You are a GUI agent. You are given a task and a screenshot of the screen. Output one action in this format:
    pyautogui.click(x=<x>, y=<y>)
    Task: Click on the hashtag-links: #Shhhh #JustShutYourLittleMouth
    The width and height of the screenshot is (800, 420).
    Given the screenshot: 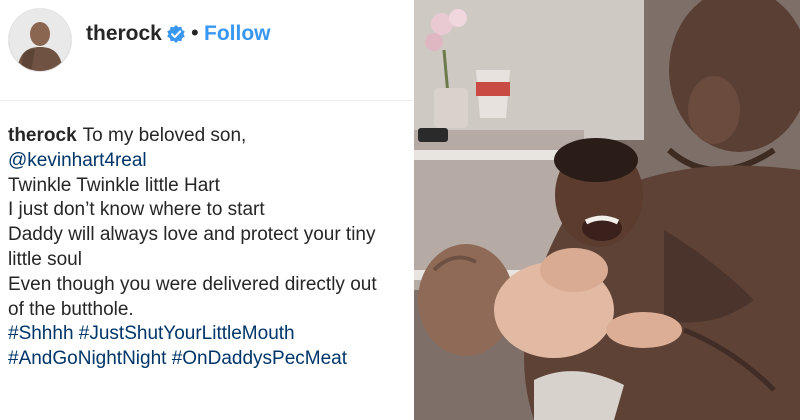 What is the action you would take?
    pyautogui.click(x=210, y=334)
    